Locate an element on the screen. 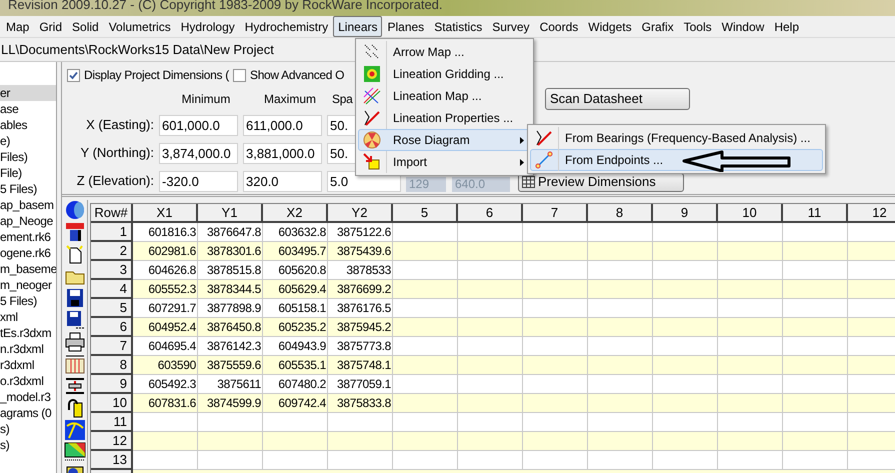 The image size is (895, 473). column-header: 6 is located at coordinates (490, 213).